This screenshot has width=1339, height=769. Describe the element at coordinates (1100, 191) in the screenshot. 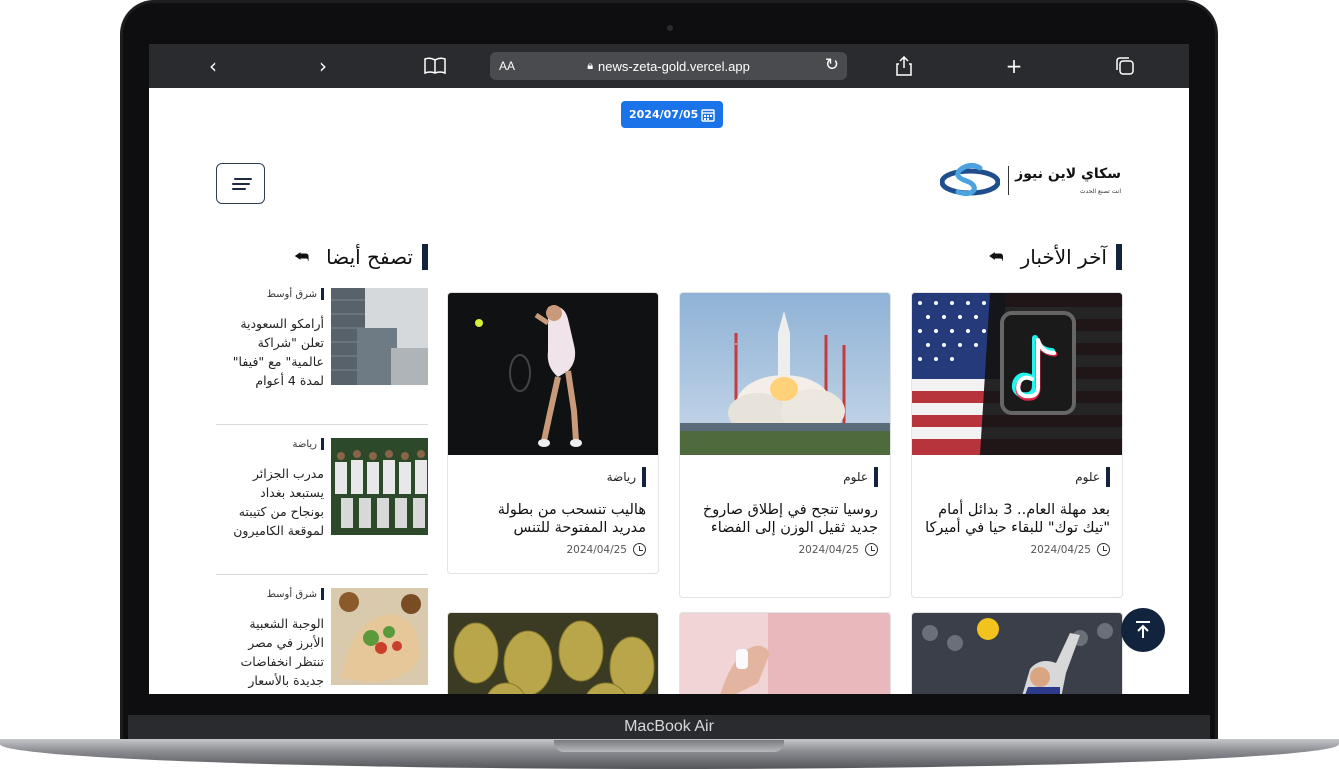

I see `logo-tagline: انت تصنع الحدث` at that location.